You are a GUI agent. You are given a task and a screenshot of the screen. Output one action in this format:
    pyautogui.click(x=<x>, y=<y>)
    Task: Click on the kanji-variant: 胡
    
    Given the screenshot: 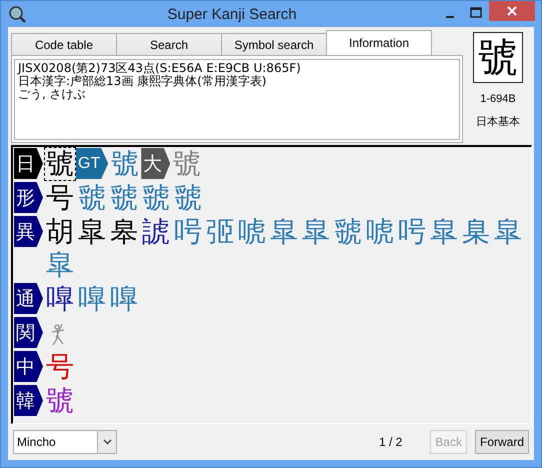 What is the action you would take?
    pyautogui.click(x=60, y=231)
    